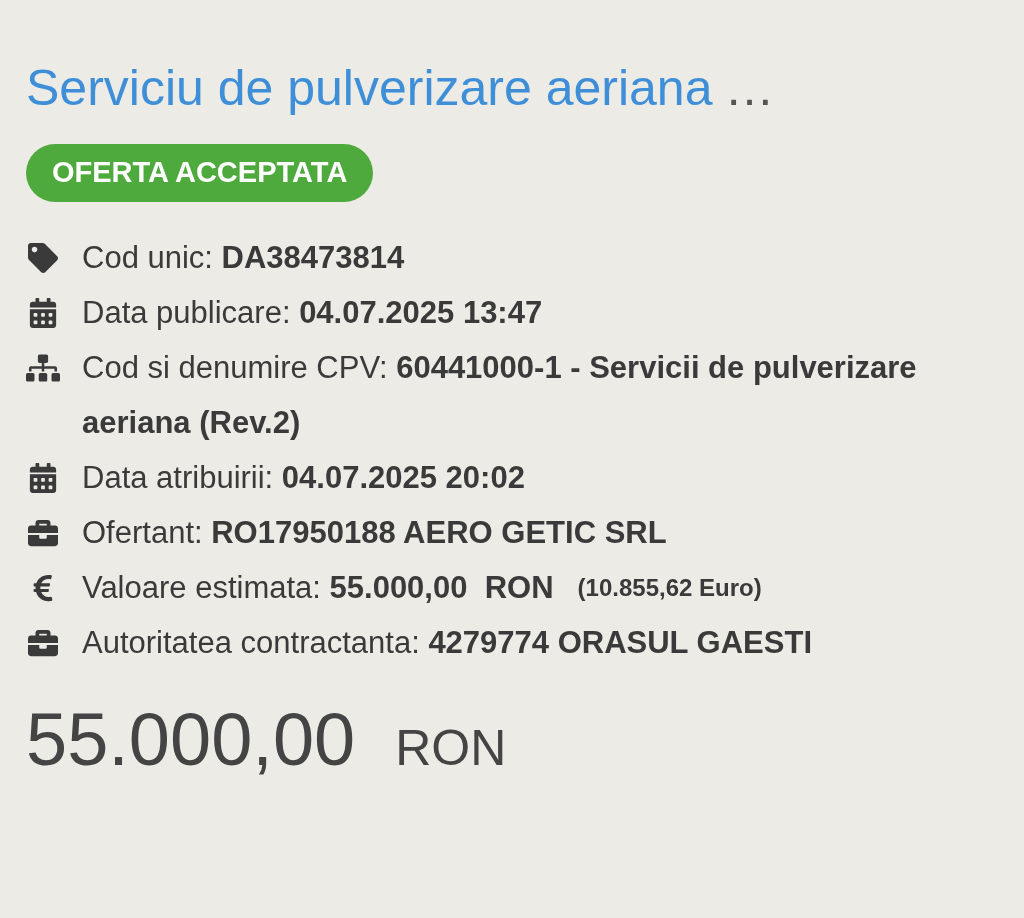  I want to click on detail-text: Valoare estimata: 55.000,00 RON, so click(318, 588).